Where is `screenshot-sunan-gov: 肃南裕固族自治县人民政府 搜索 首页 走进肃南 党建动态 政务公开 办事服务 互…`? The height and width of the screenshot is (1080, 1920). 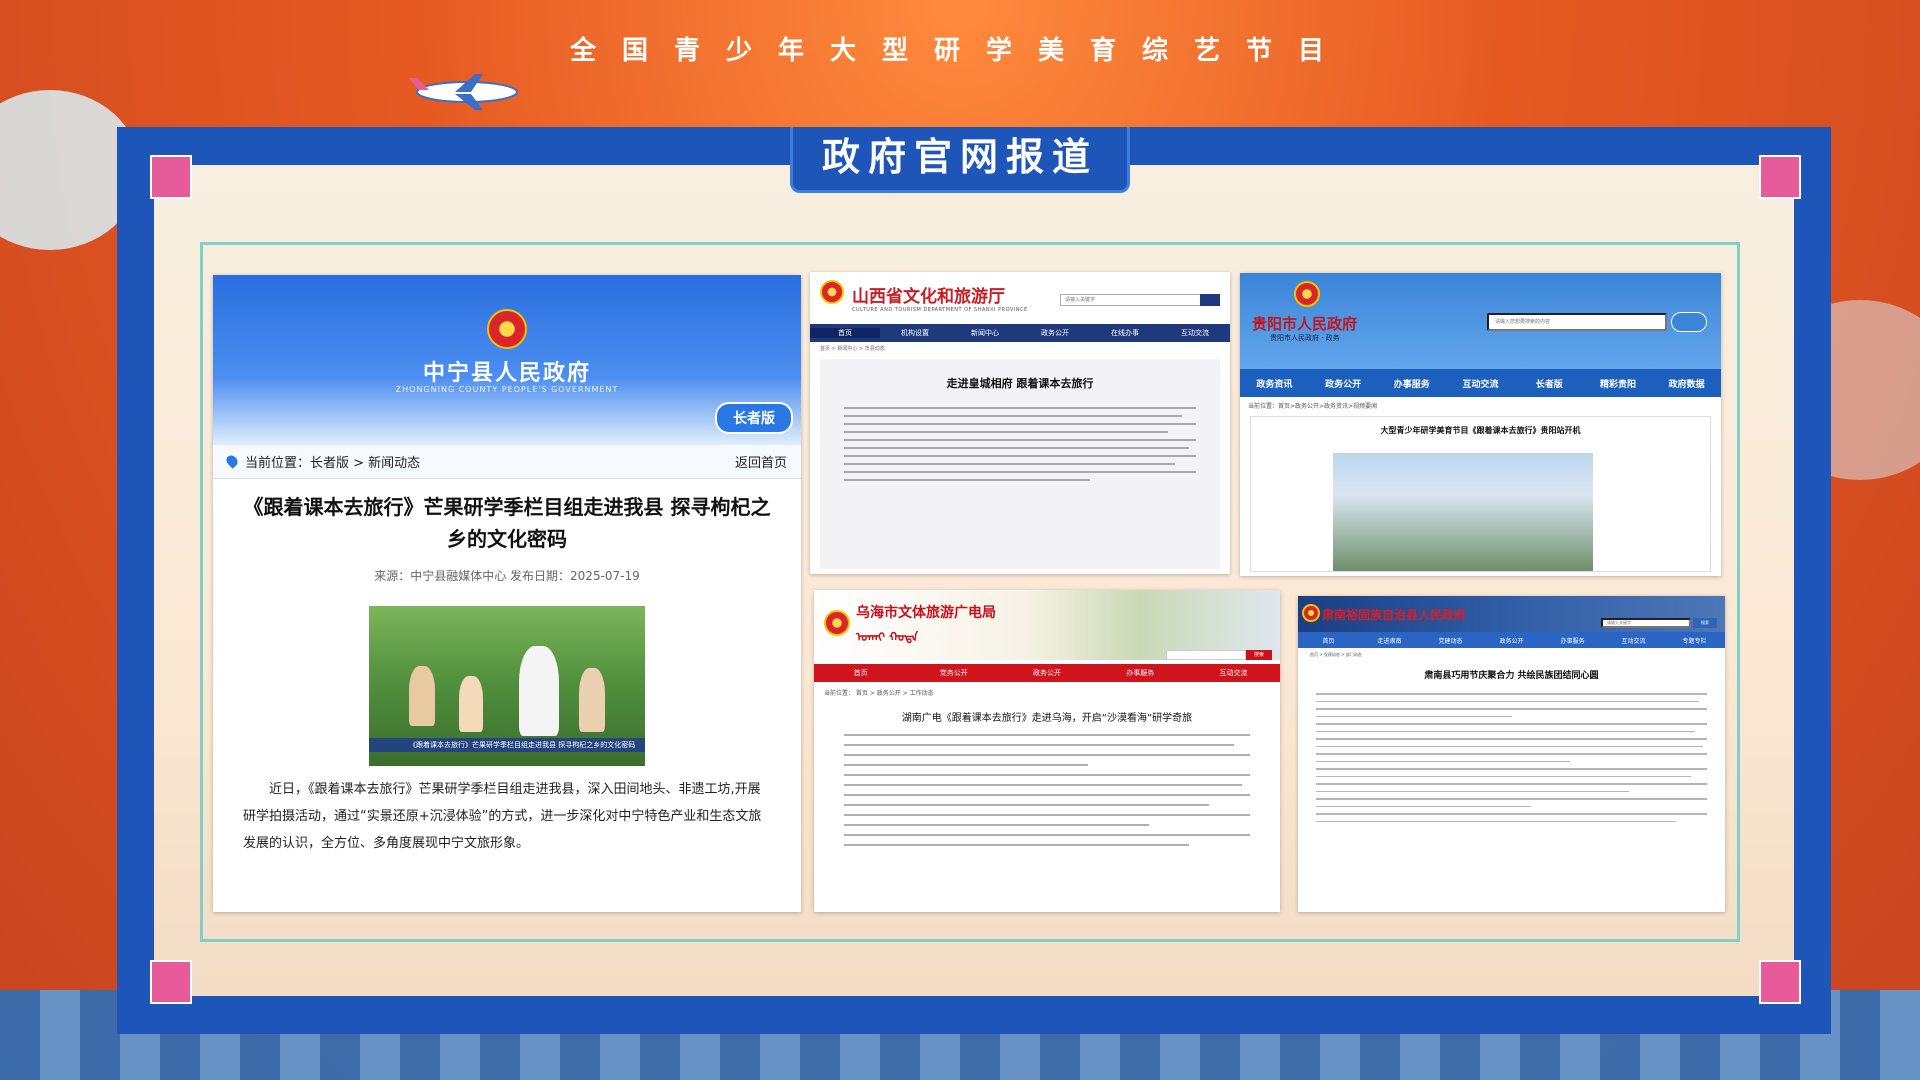 screenshot-sunan-gov: 肃南裕固族自治县人民政府 搜索 首页 走进肃南 党建动态 政务公开 办事服务 互… is located at coordinates (1511, 754).